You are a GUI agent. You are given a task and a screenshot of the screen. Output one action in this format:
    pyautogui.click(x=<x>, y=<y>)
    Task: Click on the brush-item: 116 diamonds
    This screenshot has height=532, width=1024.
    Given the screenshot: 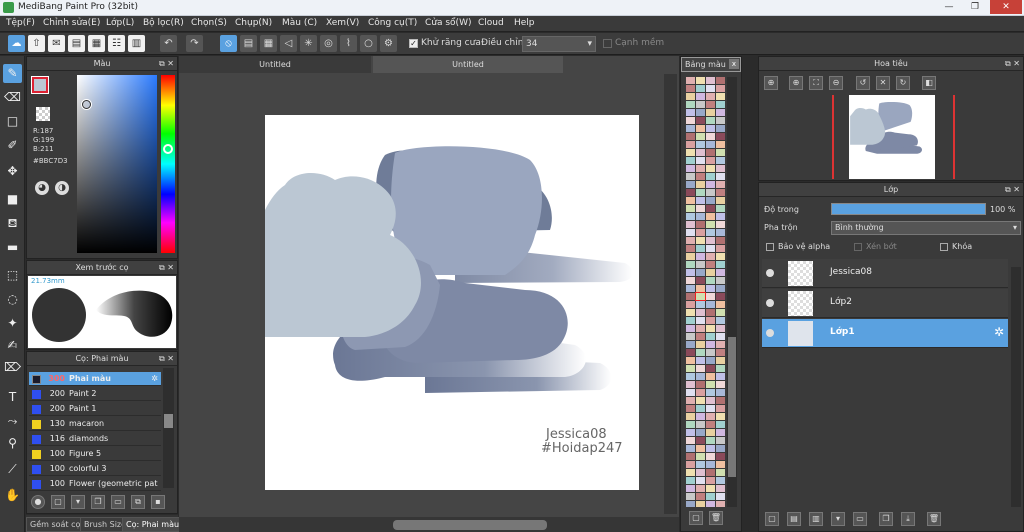 What is the action you would take?
    pyautogui.click(x=95, y=439)
    